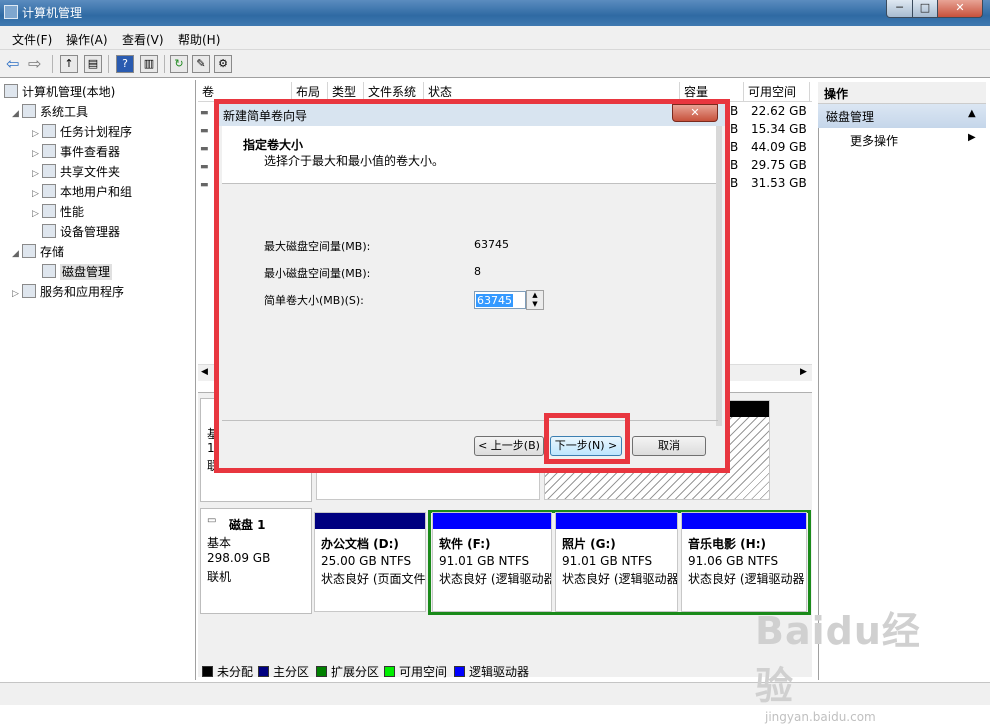 The height and width of the screenshot is (724, 990). Describe the element at coordinates (125, 64) in the screenshot. I see `help-icon: ?` at that location.